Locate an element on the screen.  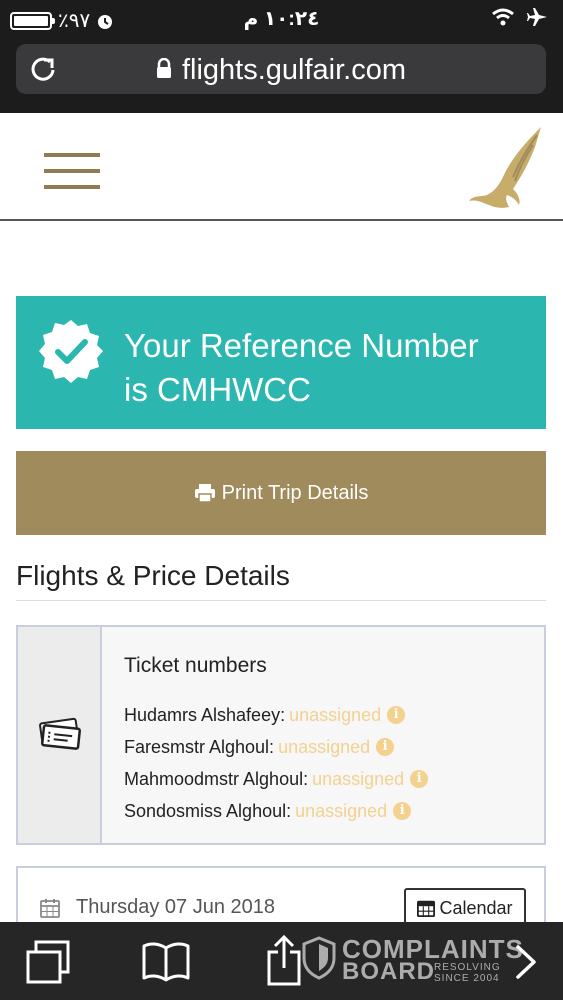
complaints-board-watermark: COMPLAINTS BOARD RESOLVING SINCE 2004 is located at coordinates (412, 962).